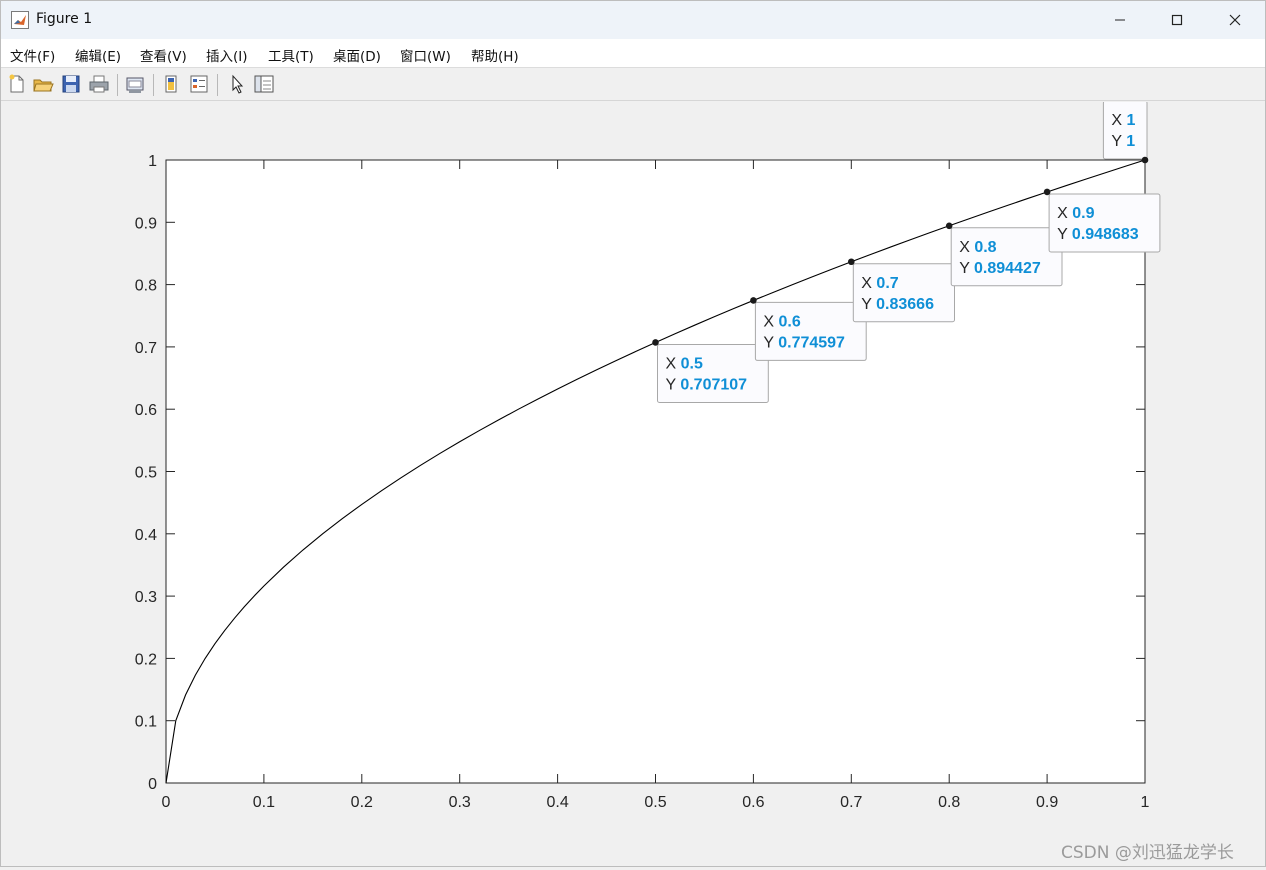 Image resolution: width=1266 pixels, height=870 pixels. I want to click on menu-file: 文件(F), so click(32, 55).